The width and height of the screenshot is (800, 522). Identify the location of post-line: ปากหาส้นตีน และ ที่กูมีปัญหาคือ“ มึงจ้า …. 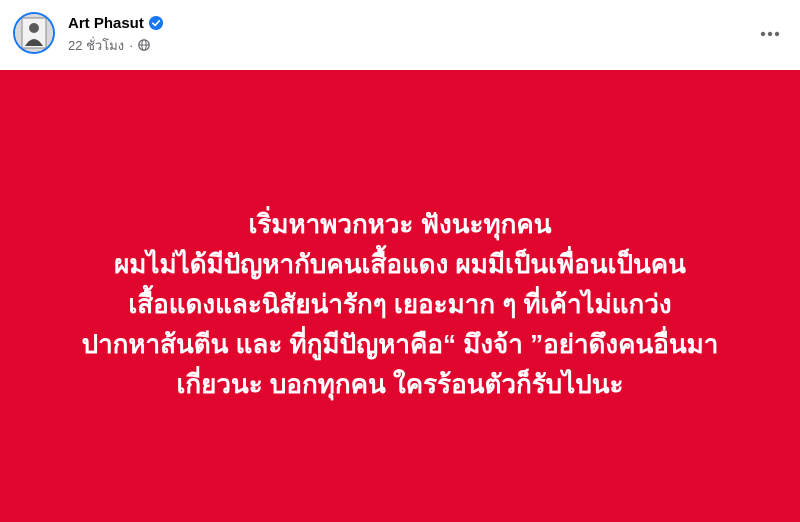
(400, 344).